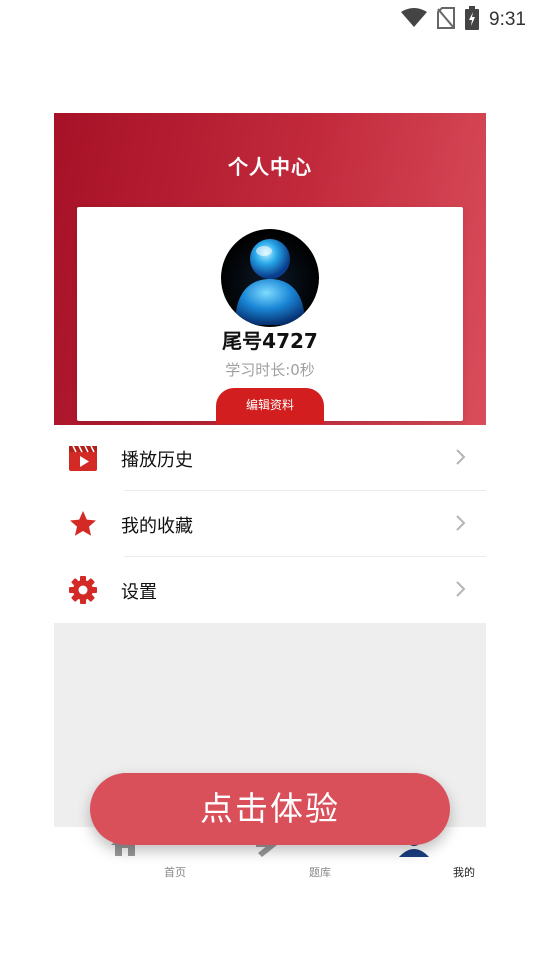  I want to click on tab-label: 我的, so click(464, 872).